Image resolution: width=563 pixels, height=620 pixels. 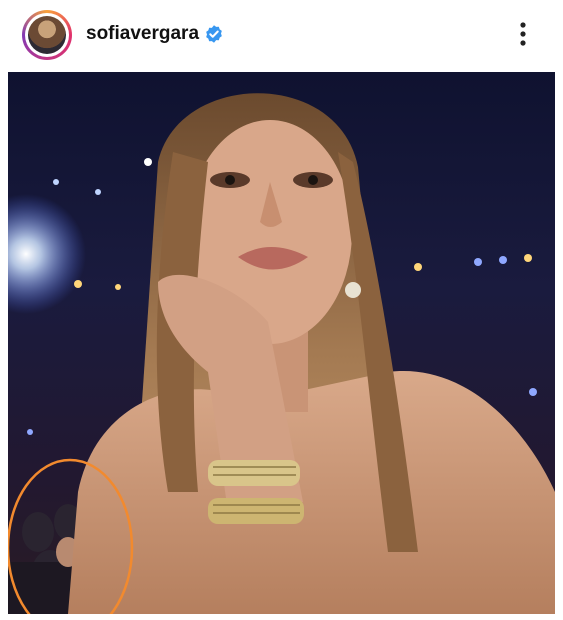 What do you see at coordinates (281, 35) in the screenshot?
I see `post-header: sofiavergara` at bounding box center [281, 35].